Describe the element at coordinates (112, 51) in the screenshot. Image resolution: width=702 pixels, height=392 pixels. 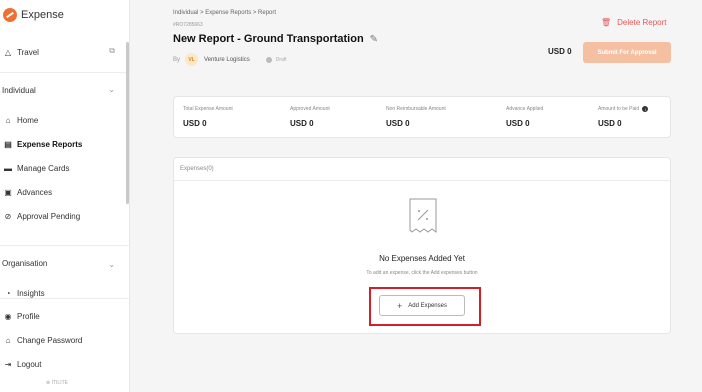
I see `external-link-icon: ⧉` at that location.